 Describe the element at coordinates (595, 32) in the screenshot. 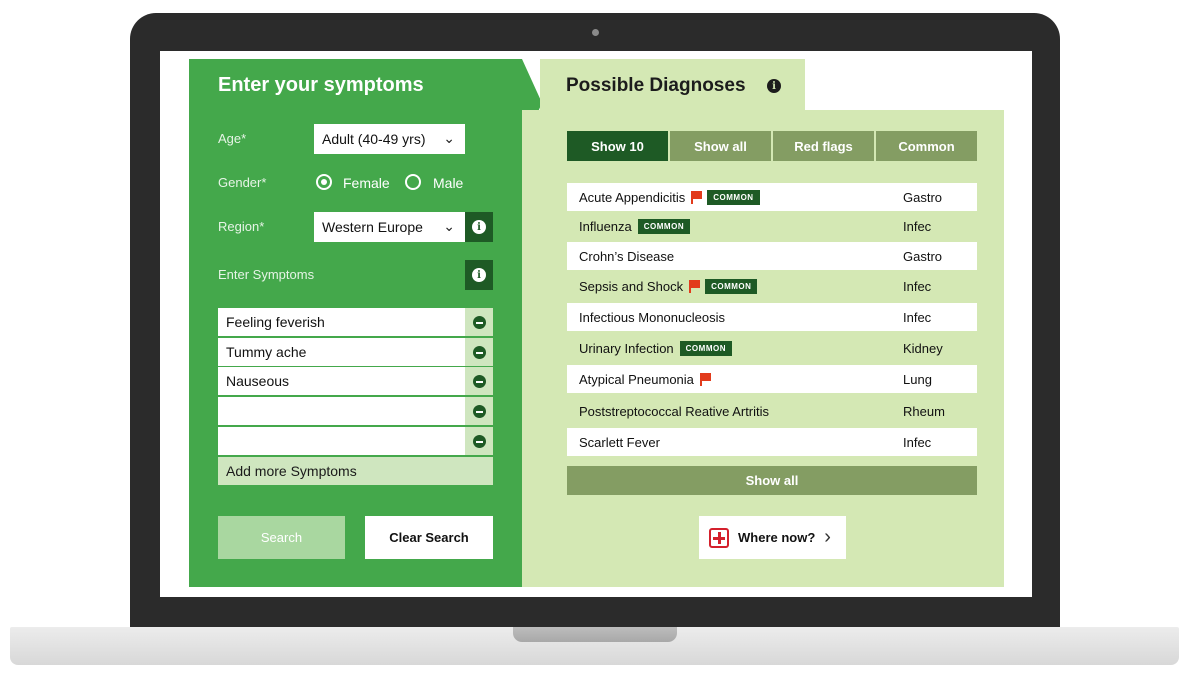

I see `camera-icon` at that location.